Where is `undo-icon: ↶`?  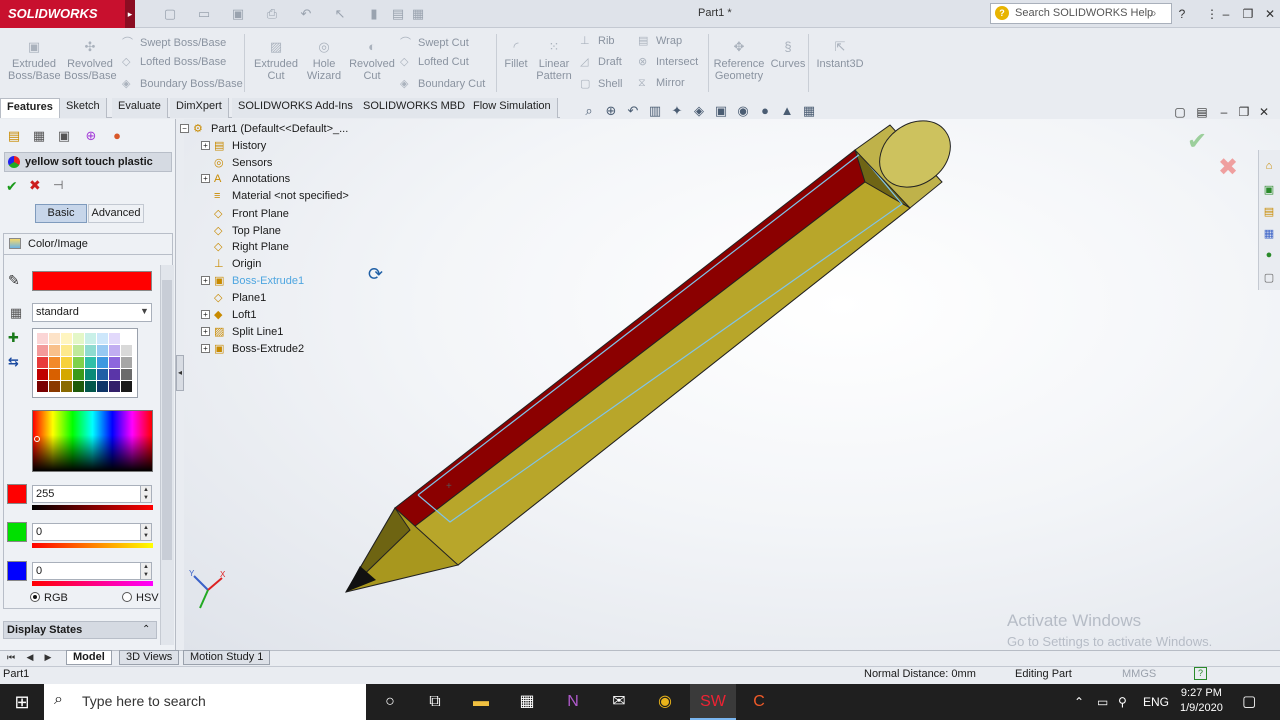 undo-icon: ↶ is located at coordinates (306, 14).